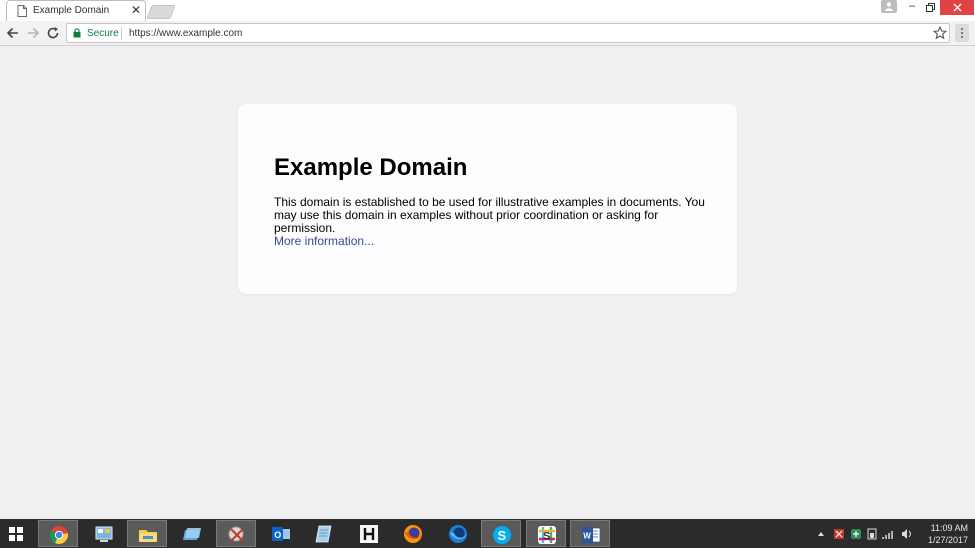 The height and width of the screenshot is (548, 975). I want to click on skype-icon: S, so click(502, 535).